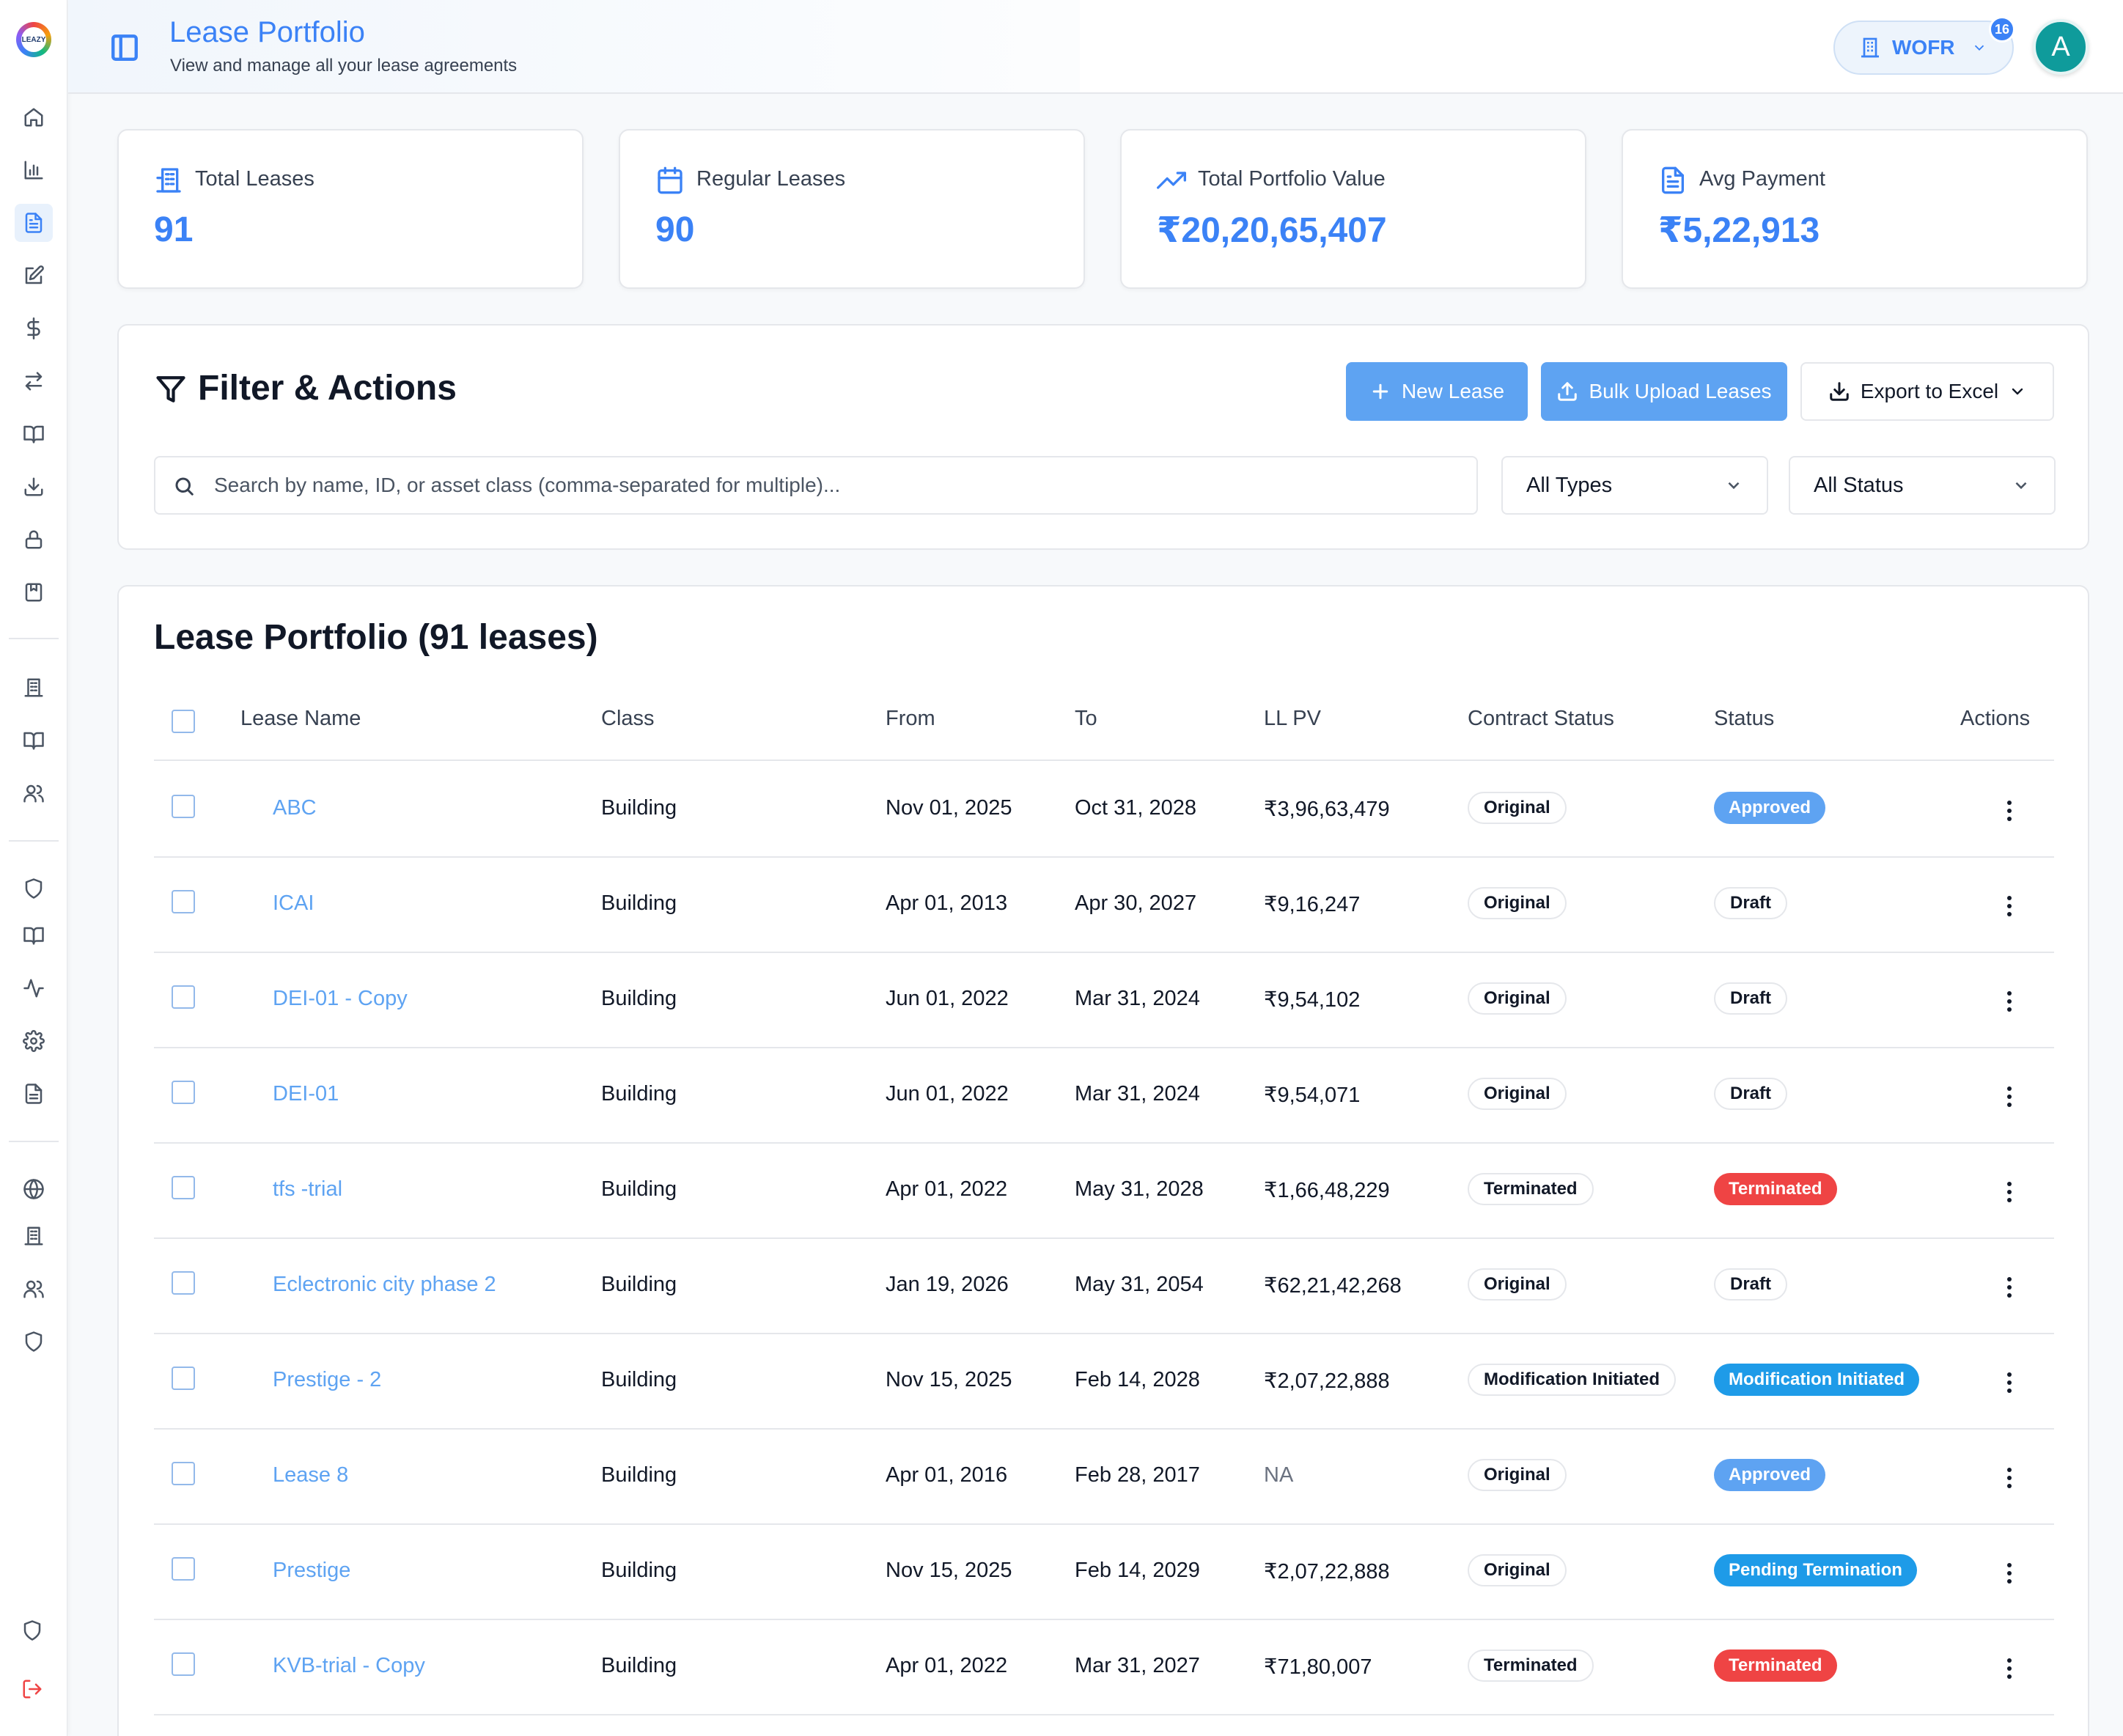 The image size is (2123, 1736). I want to click on file-text-icon, so click(34, 1094).